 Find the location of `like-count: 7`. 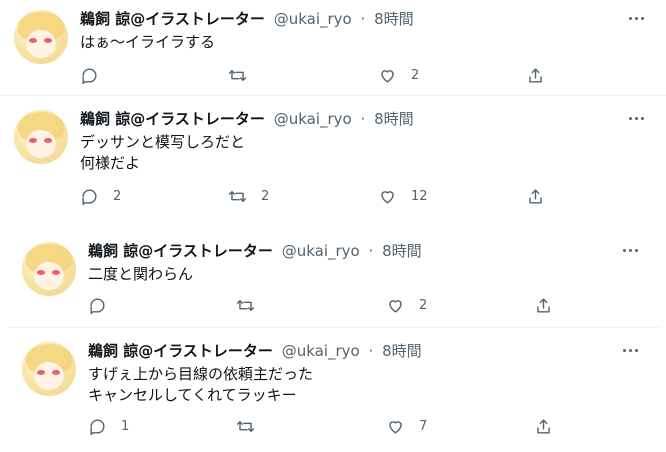

like-count: 7 is located at coordinates (423, 426).